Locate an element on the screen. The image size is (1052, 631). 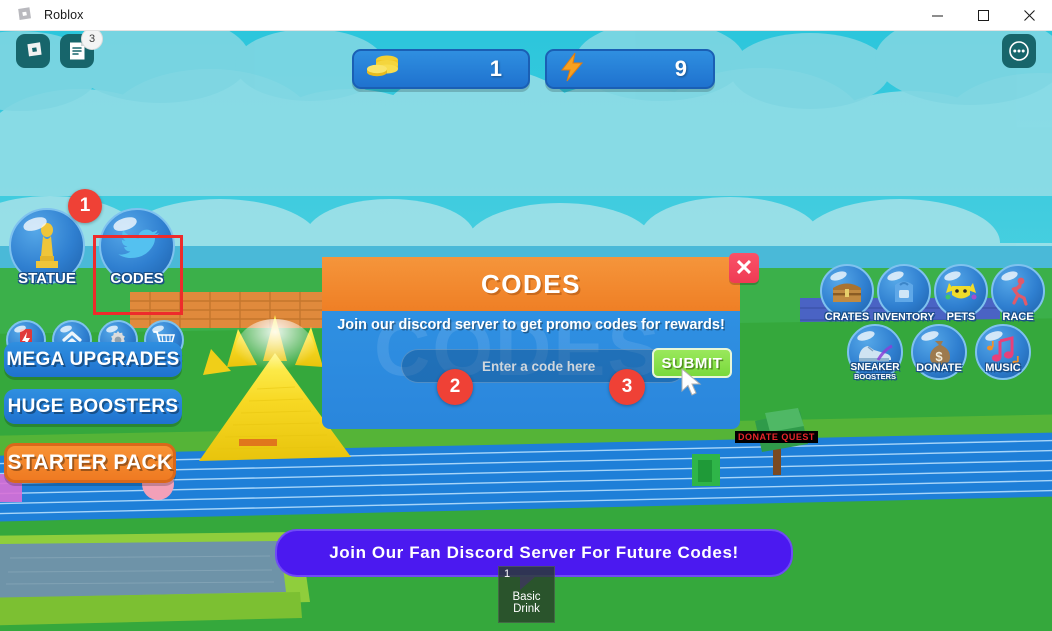
mega-upgrades-button: MEGA UPGRADES is located at coordinates (93, 359).